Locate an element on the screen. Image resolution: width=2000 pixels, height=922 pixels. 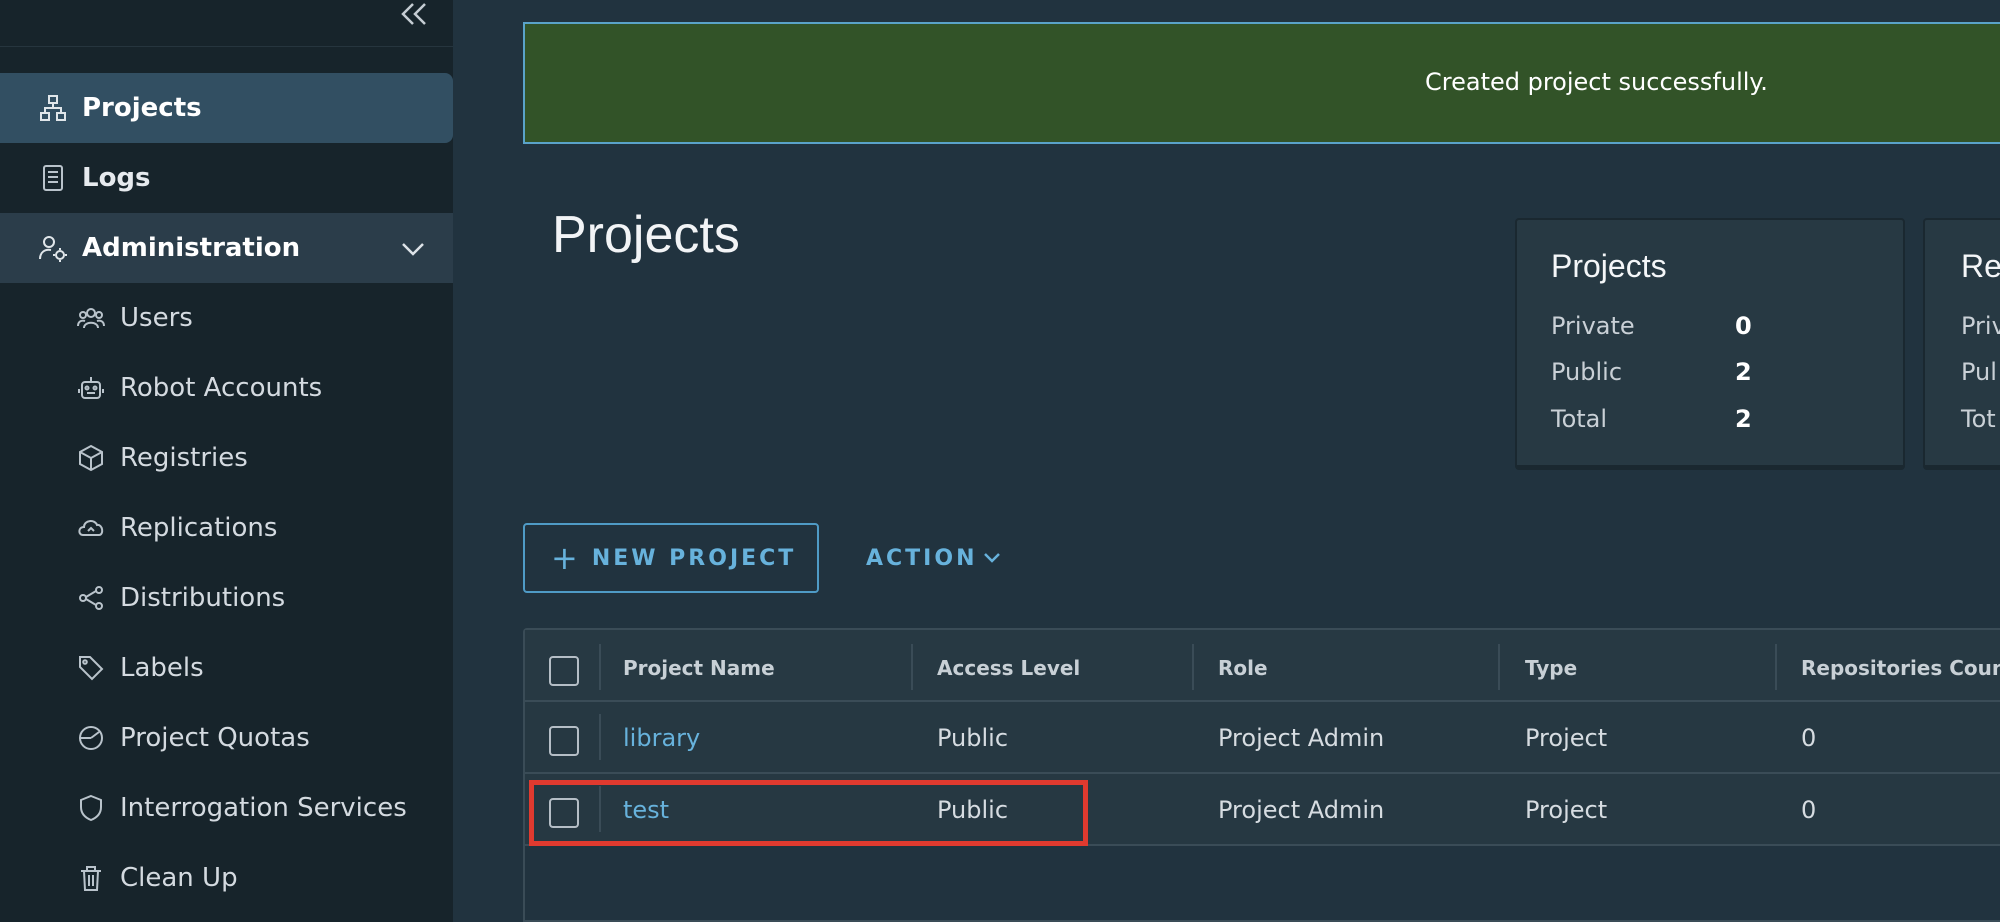
success-alert: Created project successfully. is located at coordinates (1261, 83).